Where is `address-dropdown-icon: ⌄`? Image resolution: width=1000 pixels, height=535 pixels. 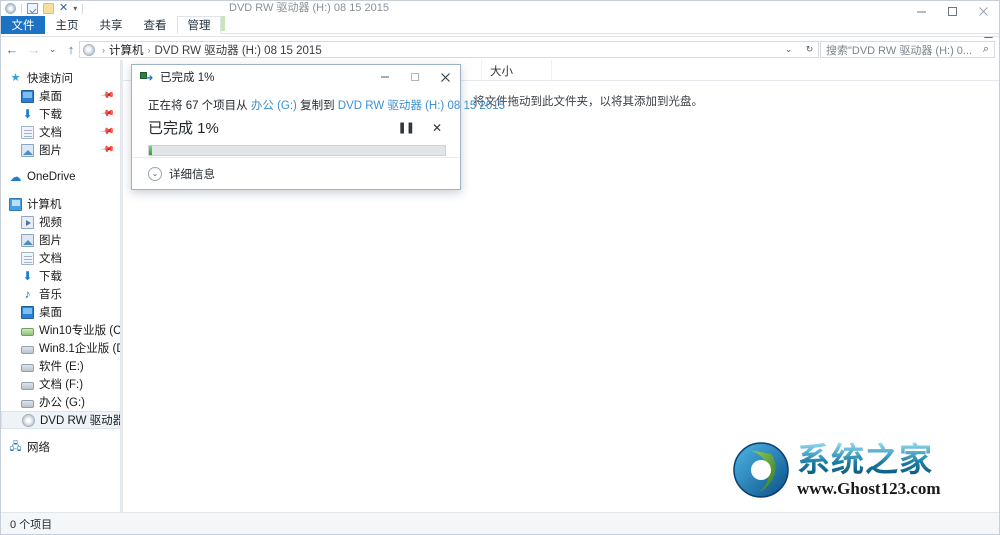
address-dropdown-icon: ⌄ is located at coordinates (788, 50).